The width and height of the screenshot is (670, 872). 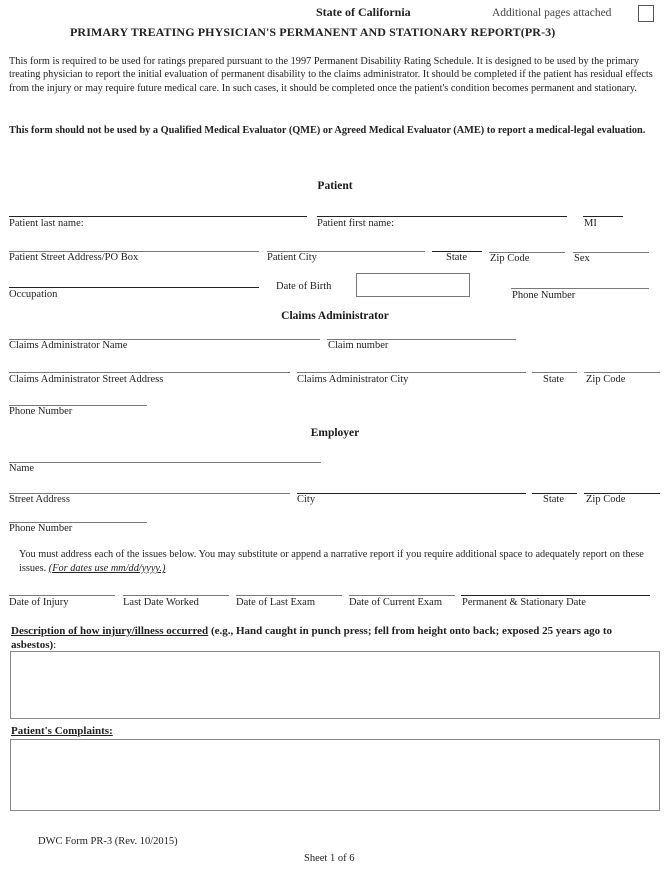 What do you see at coordinates (335, 775) in the screenshot?
I see `complaints-textarea` at bounding box center [335, 775].